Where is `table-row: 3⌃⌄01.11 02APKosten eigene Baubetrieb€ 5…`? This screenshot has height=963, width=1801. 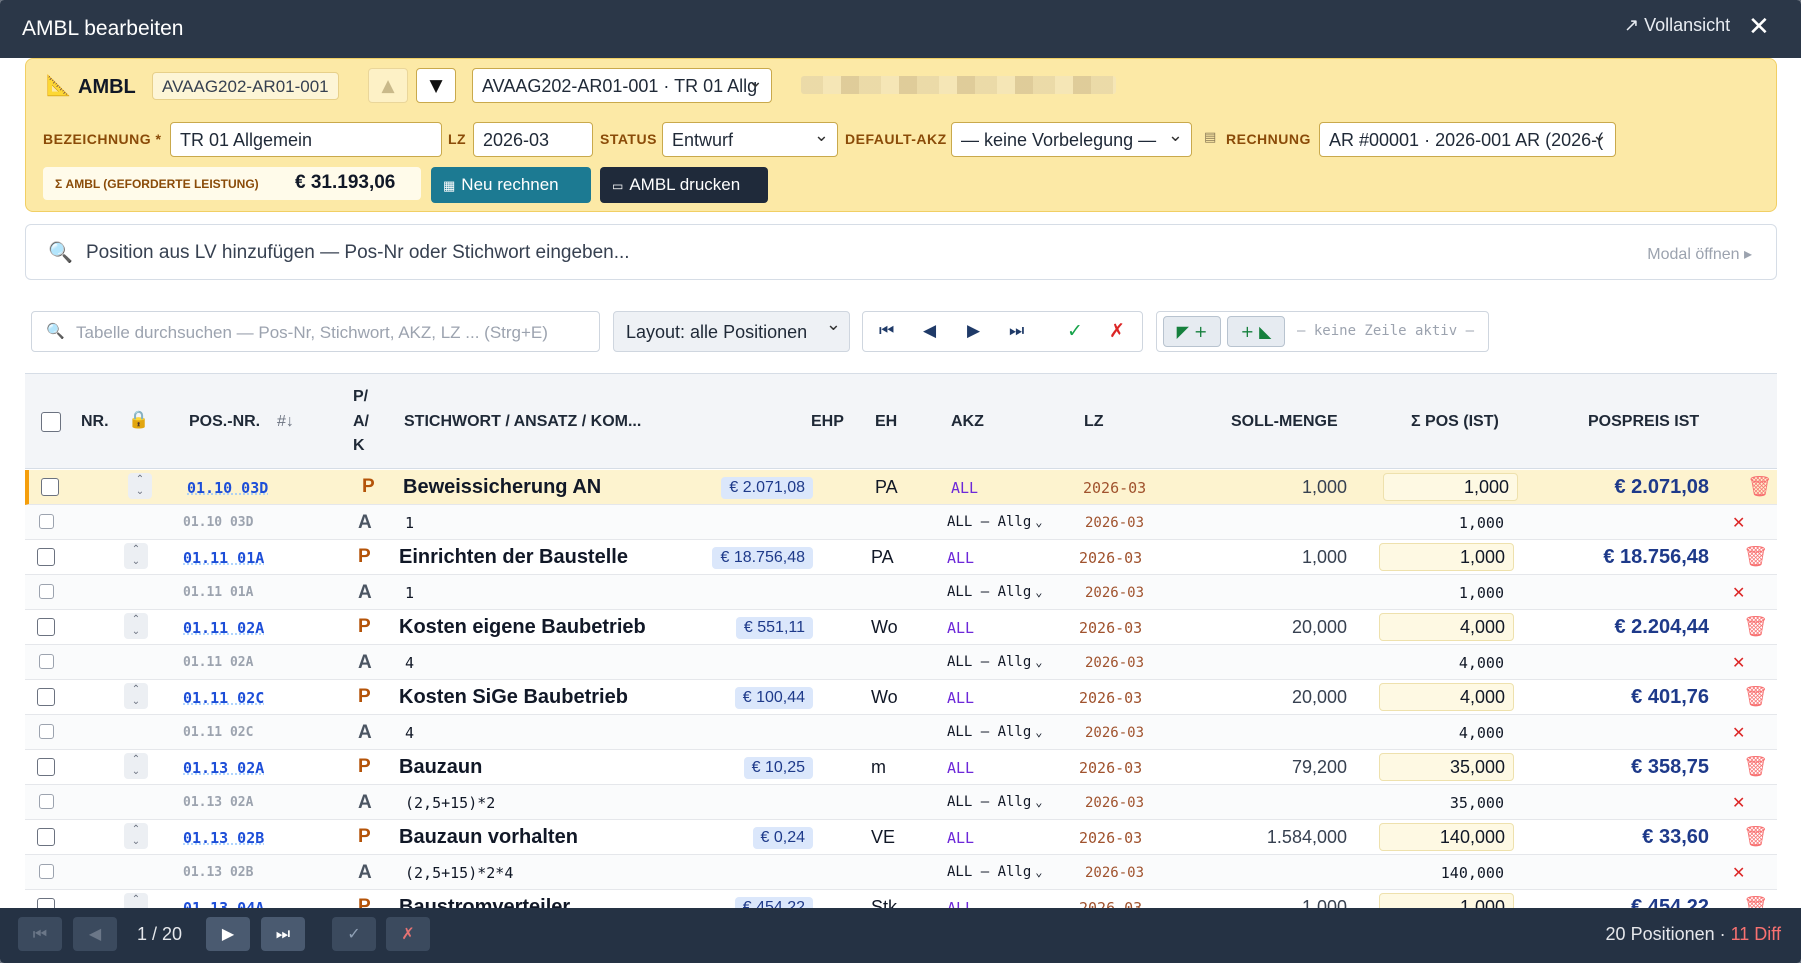
table-row: 3⌃⌄01.11 02APKosten eigene Baubetrieb€ 5… is located at coordinates (901, 627).